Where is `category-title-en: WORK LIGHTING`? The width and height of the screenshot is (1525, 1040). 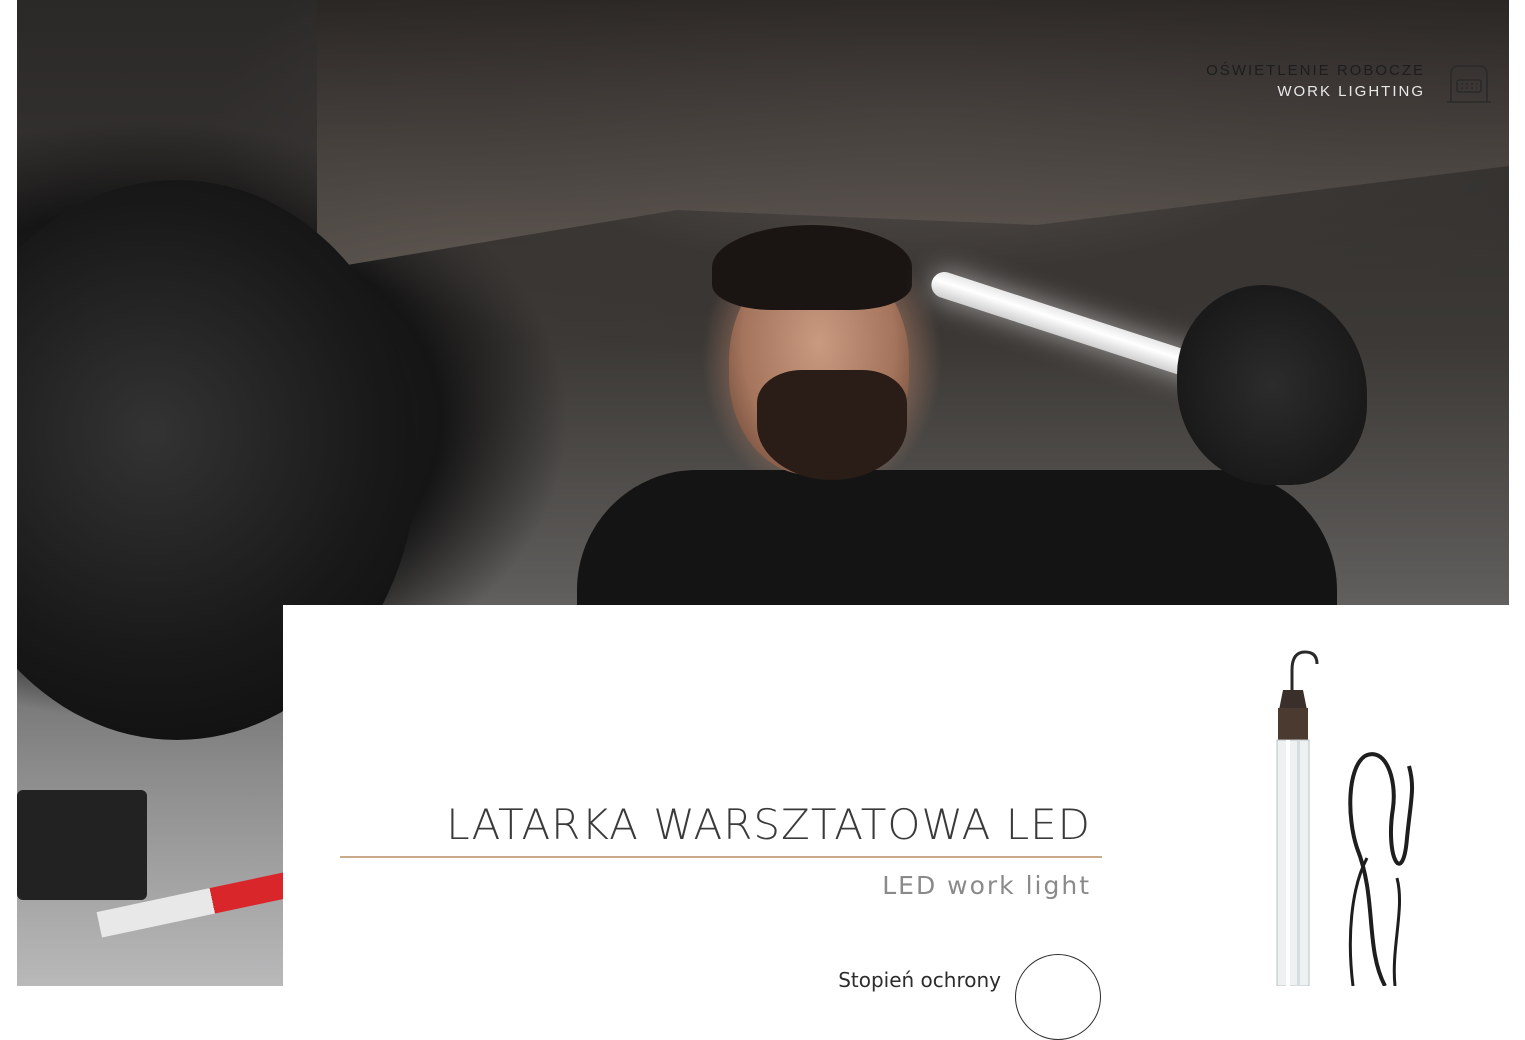 category-title-en: WORK LIGHTING is located at coordinates (1351, 91).